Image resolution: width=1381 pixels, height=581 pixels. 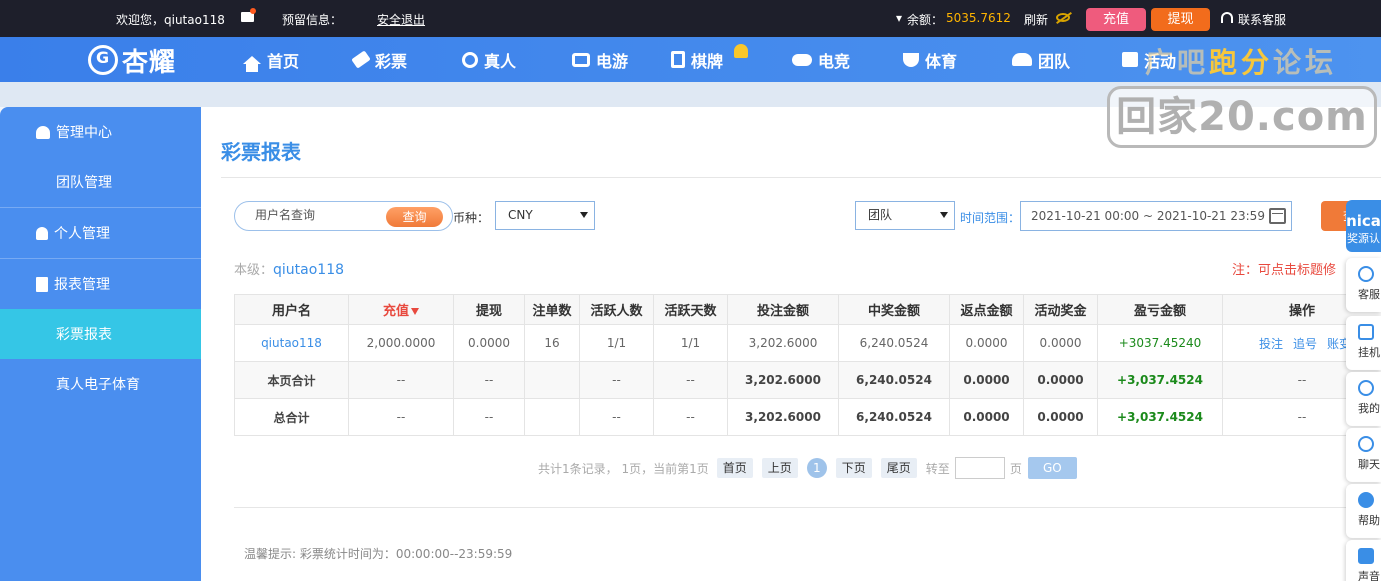 I want to click on nav-sports-label: 体育, so click(x=941, y=61).